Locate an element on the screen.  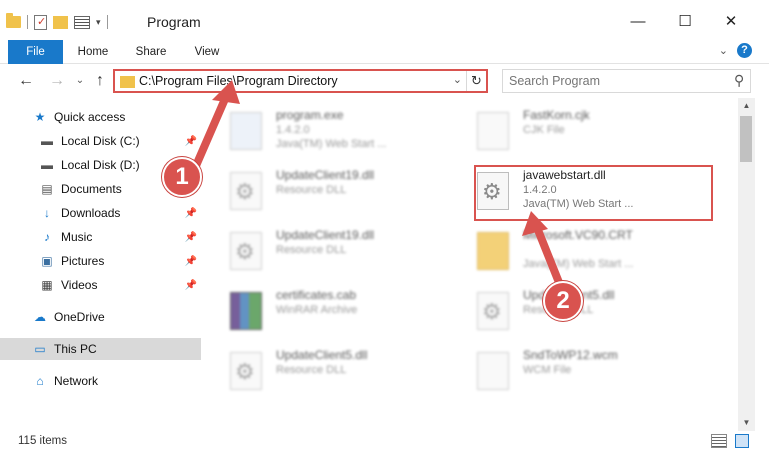
sidebar-item-local-disk-c: ▬ Local Disk (C:) 📌 is located at coordinates (100, 141).